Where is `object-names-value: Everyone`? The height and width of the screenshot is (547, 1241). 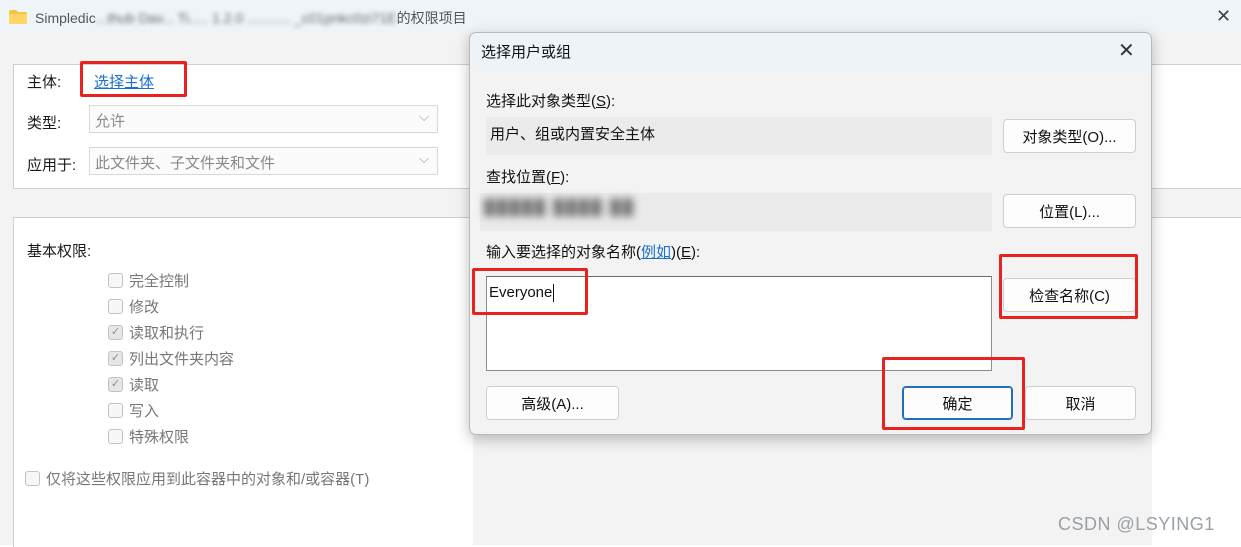 object-names-value: Everyone is located at coordinates (521, 292).